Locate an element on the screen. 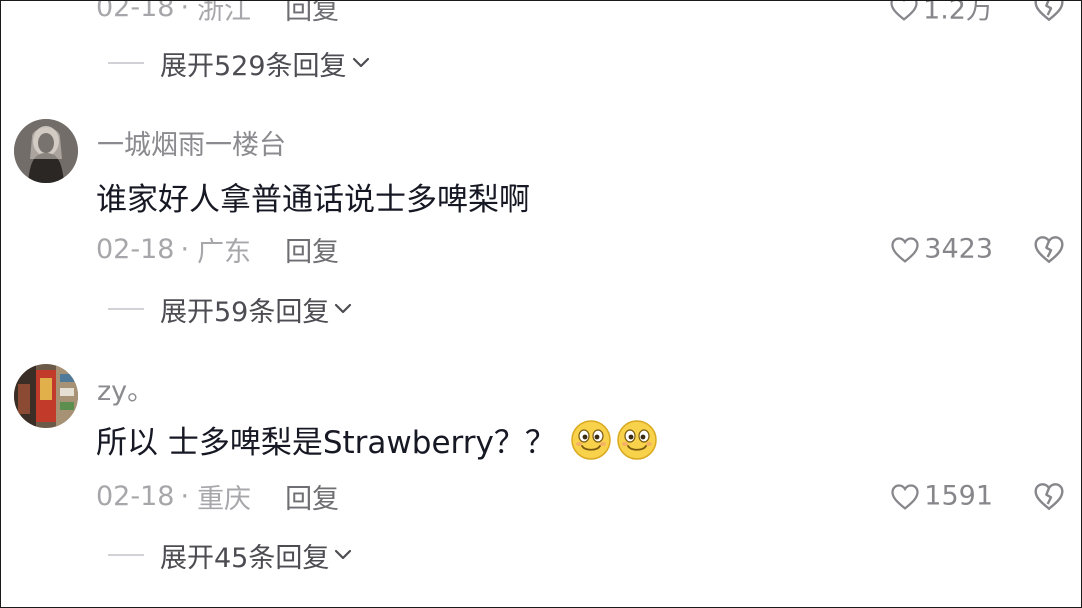 This screenshot has height=608, width=1082. expand-replies-button: 展开59条回复 is located at coordinates (230, 309).